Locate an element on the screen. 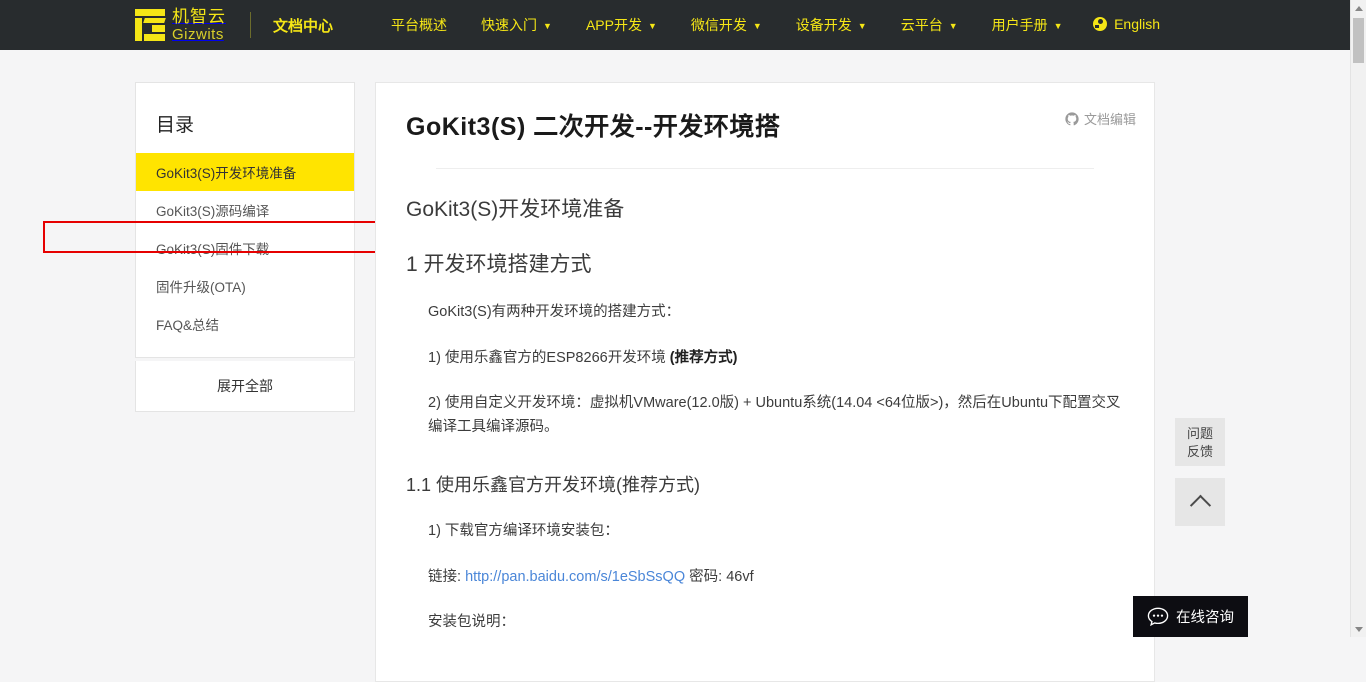 This screenshot has height=682, width=1366. sidebar-item-source-compile: GoKit3(S)源码编译 is located at coordinates (245, 210).